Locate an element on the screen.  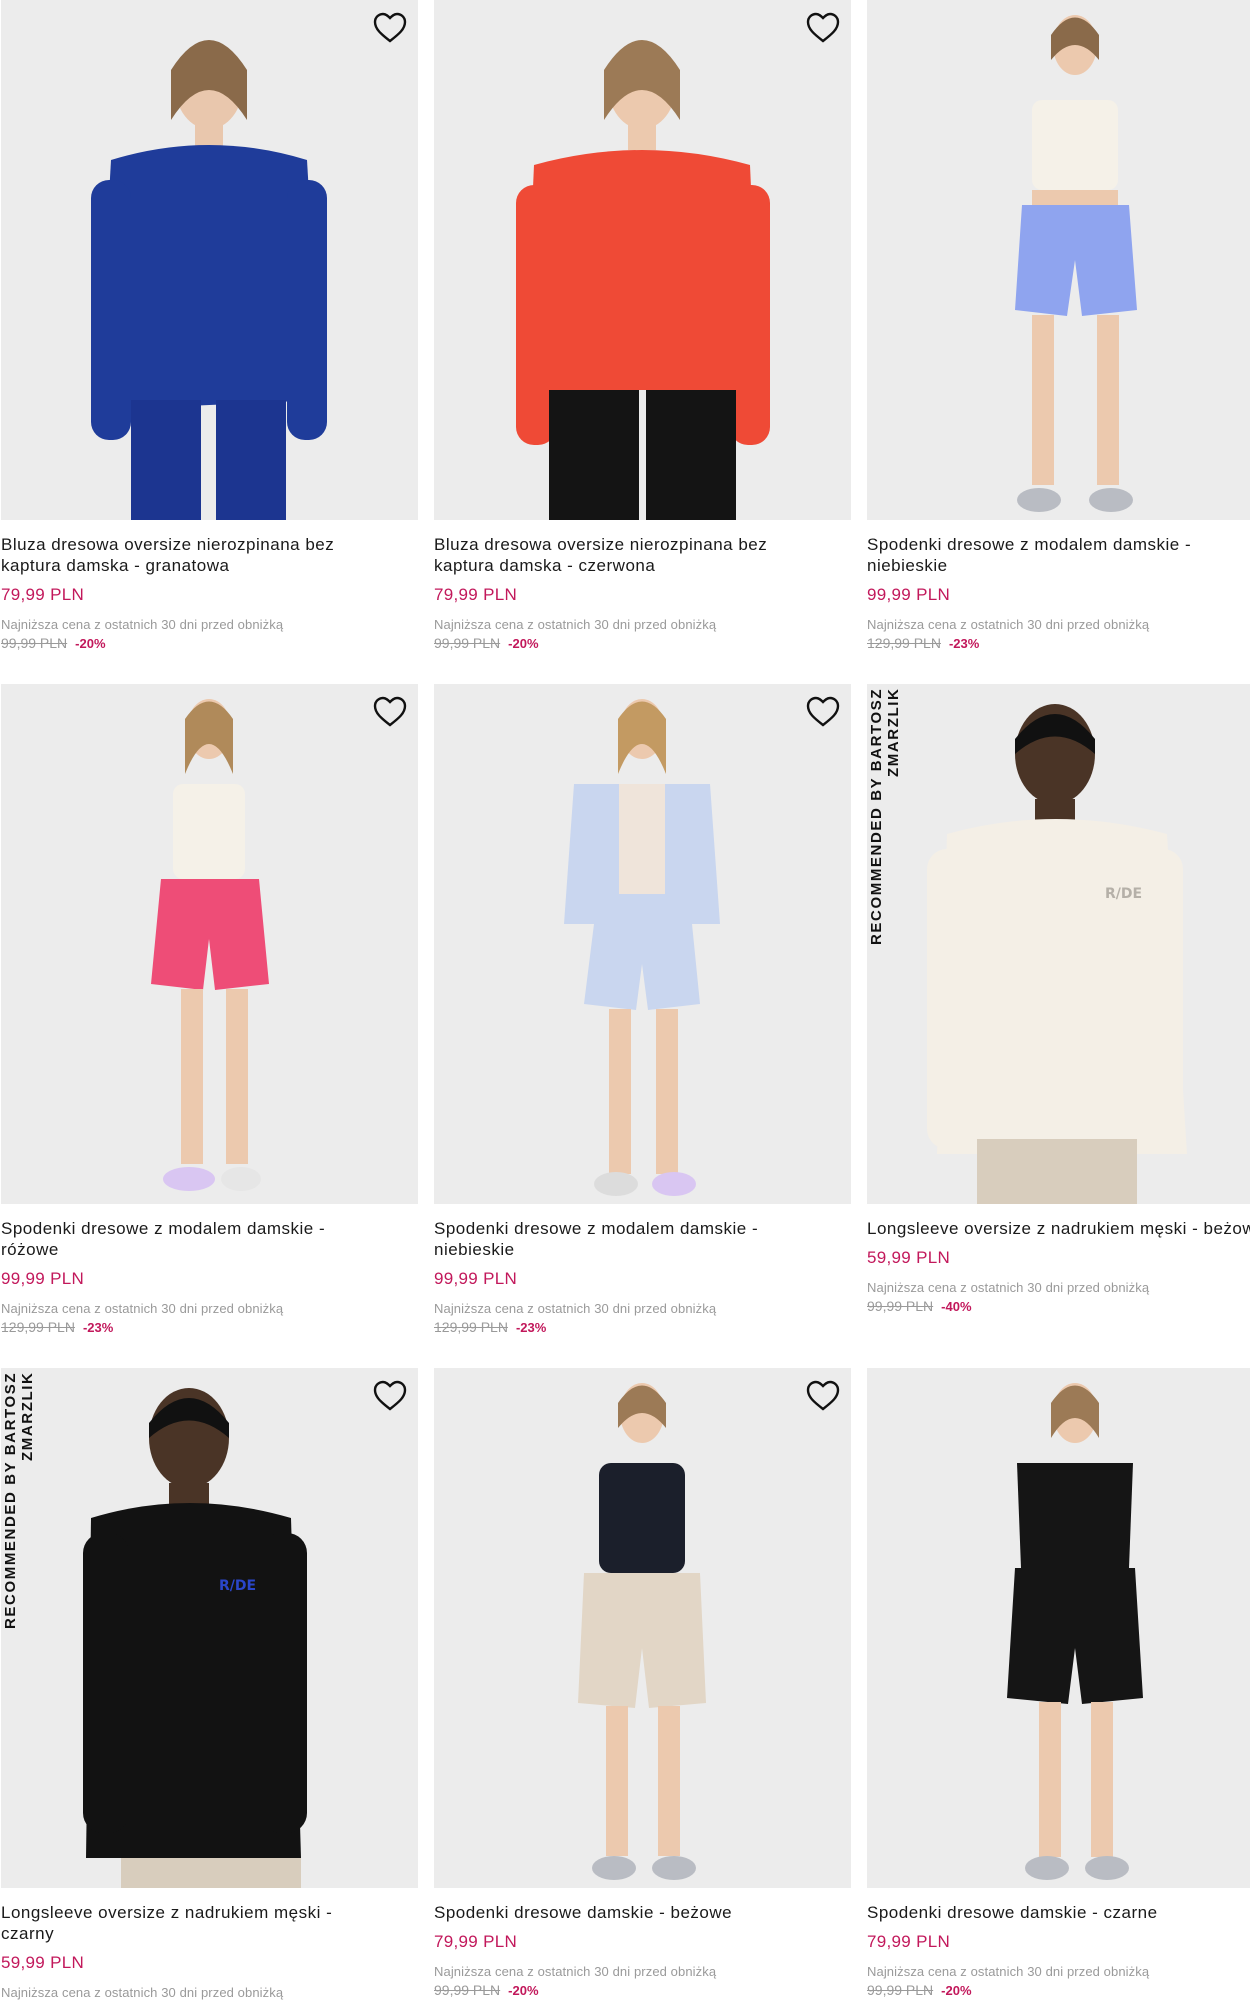
old-price-row: 99,99 PLN -40% is located at coordinates (1058, 1306).